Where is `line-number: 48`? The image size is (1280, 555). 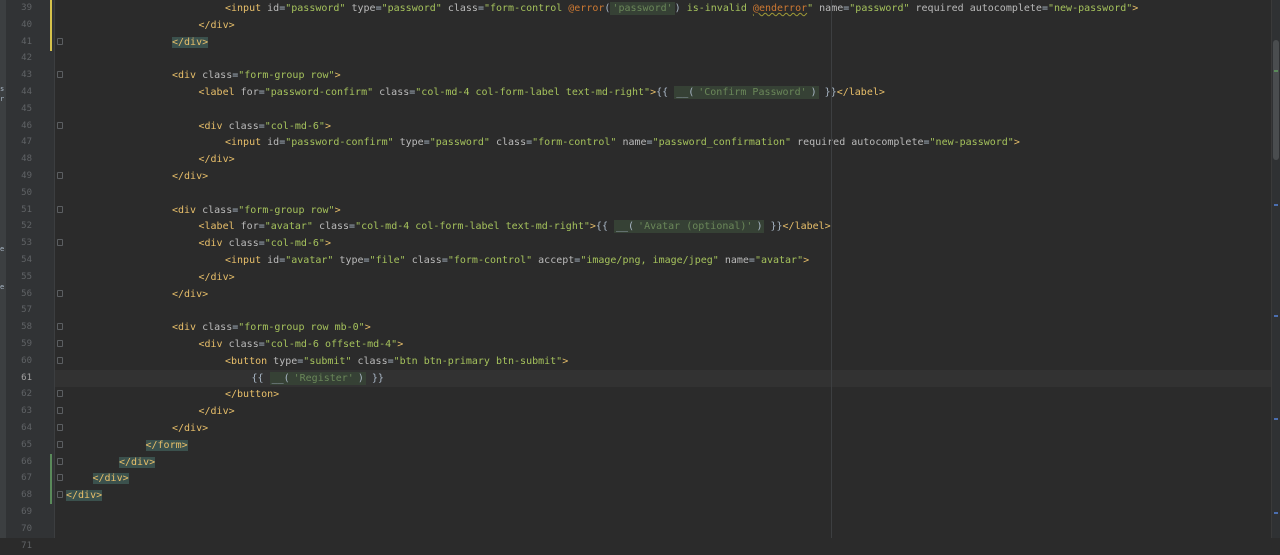
line-number: 48 is located at coordinates (20, 159).